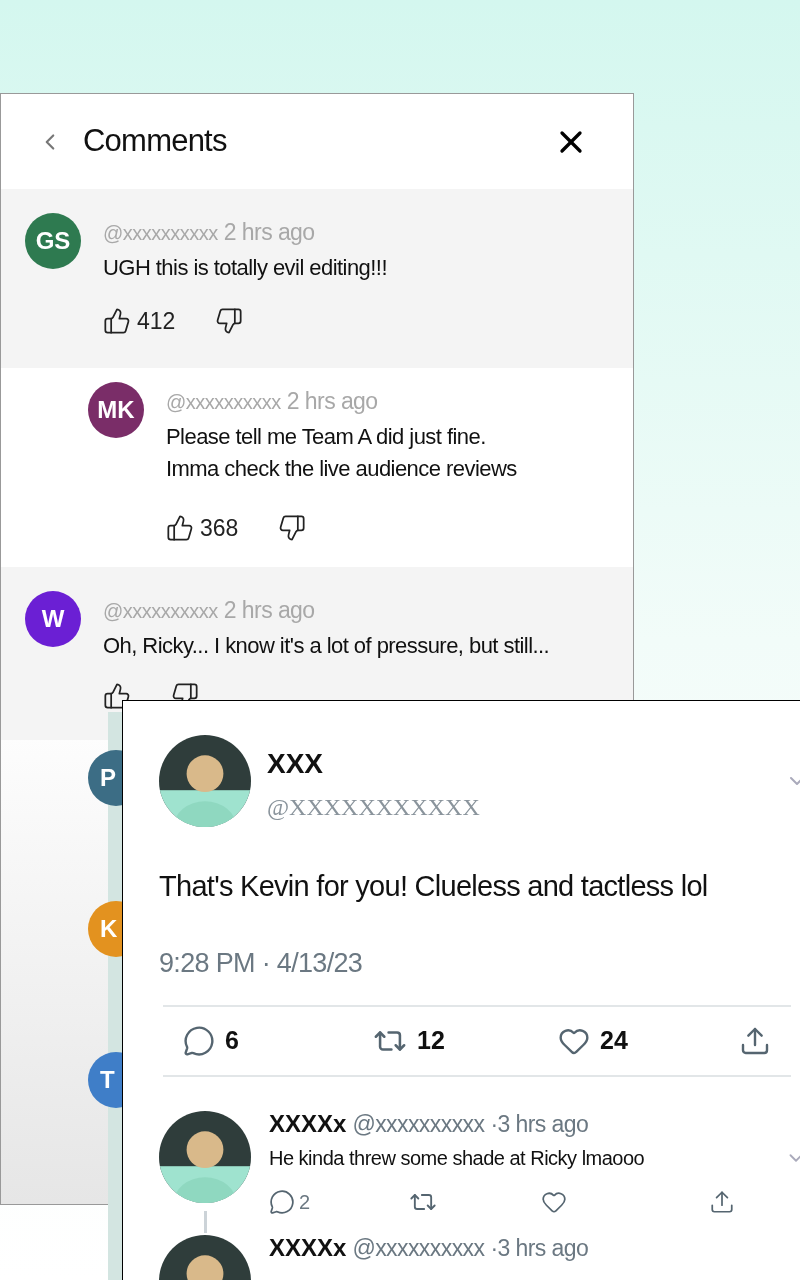 This screenshot has width=800, height=1280. Describe the element at coordinates (53, 241) in the screenshot. I see `avatar: GS` at that location.